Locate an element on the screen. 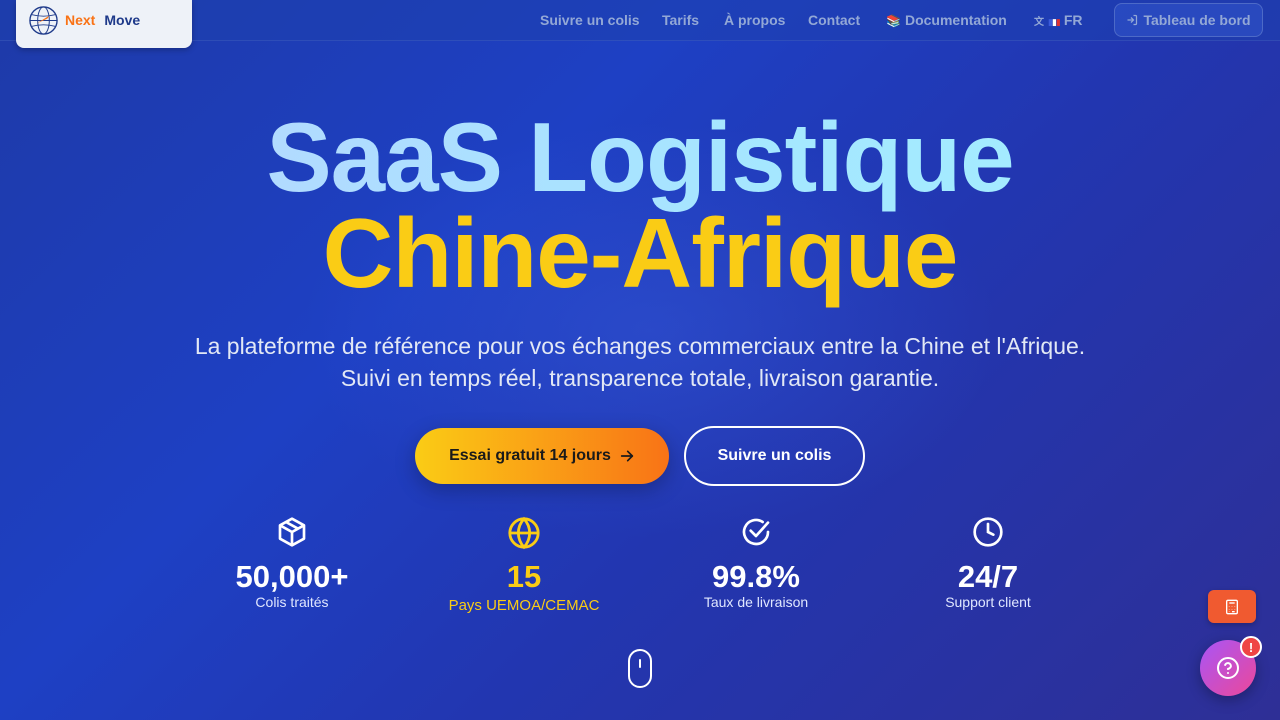  stat-value: 50,000+ is located at coordinates (292, 576).